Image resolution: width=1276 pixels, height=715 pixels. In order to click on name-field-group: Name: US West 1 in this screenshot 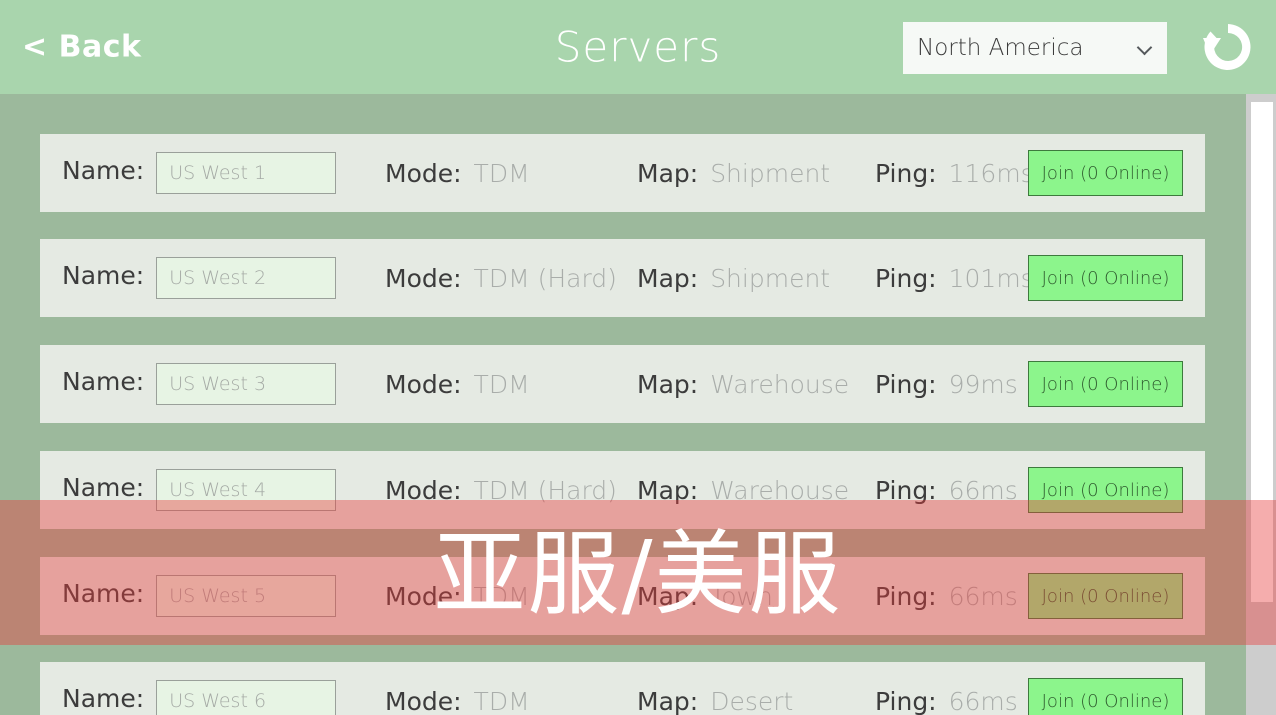, I will do `click(199, 173)`.